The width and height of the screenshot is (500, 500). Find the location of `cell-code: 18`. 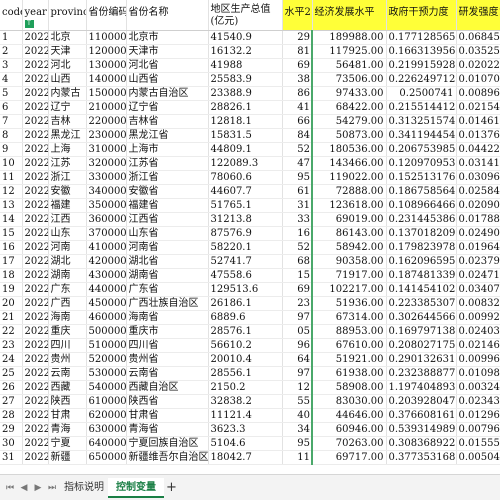

cell-code: 18 is located at coordinates (11, 275).